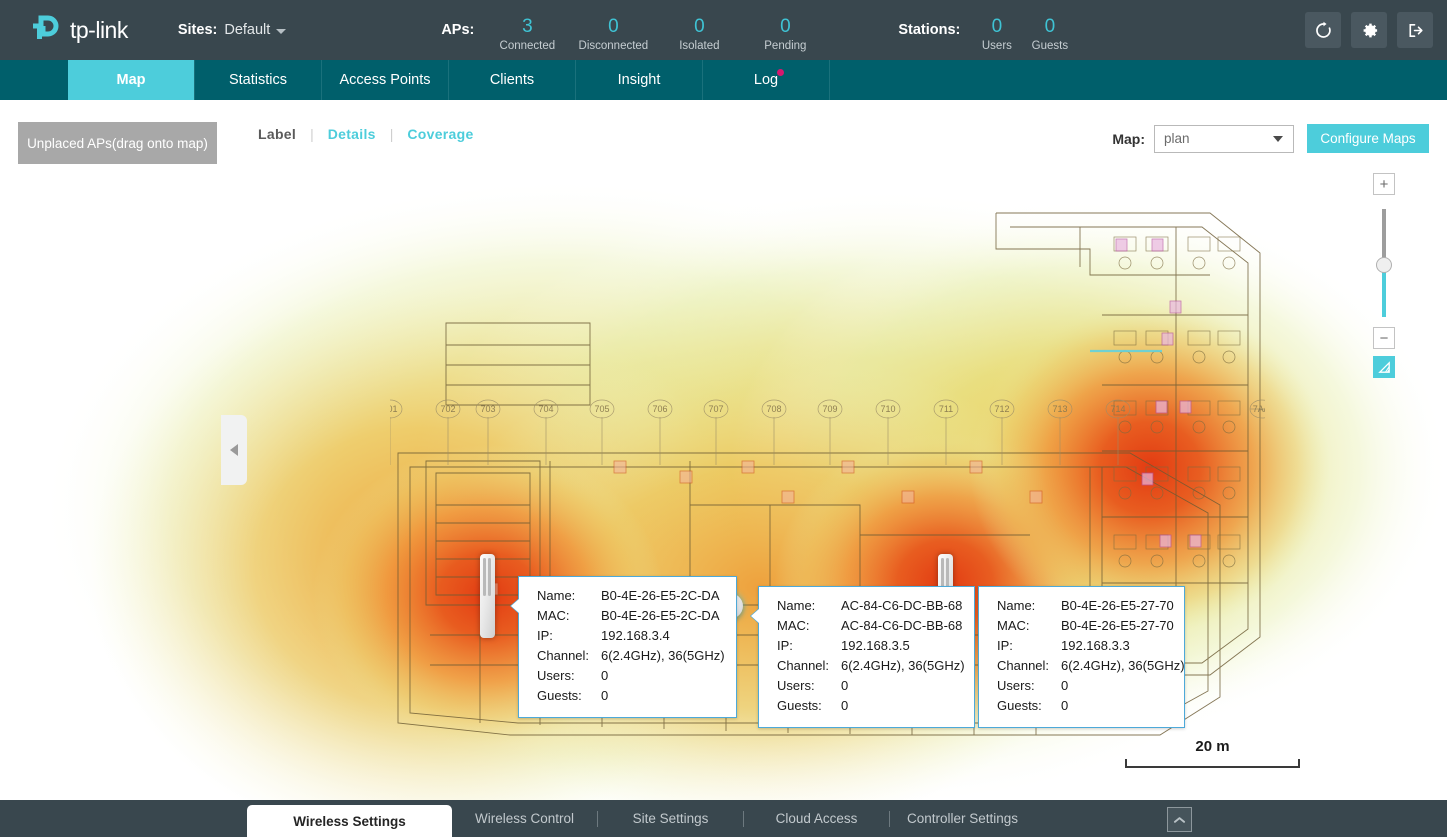 Image resolution: width=1447 pixels, height=837 pixels. I want to click on field-label: Users:, so click(556, 675).